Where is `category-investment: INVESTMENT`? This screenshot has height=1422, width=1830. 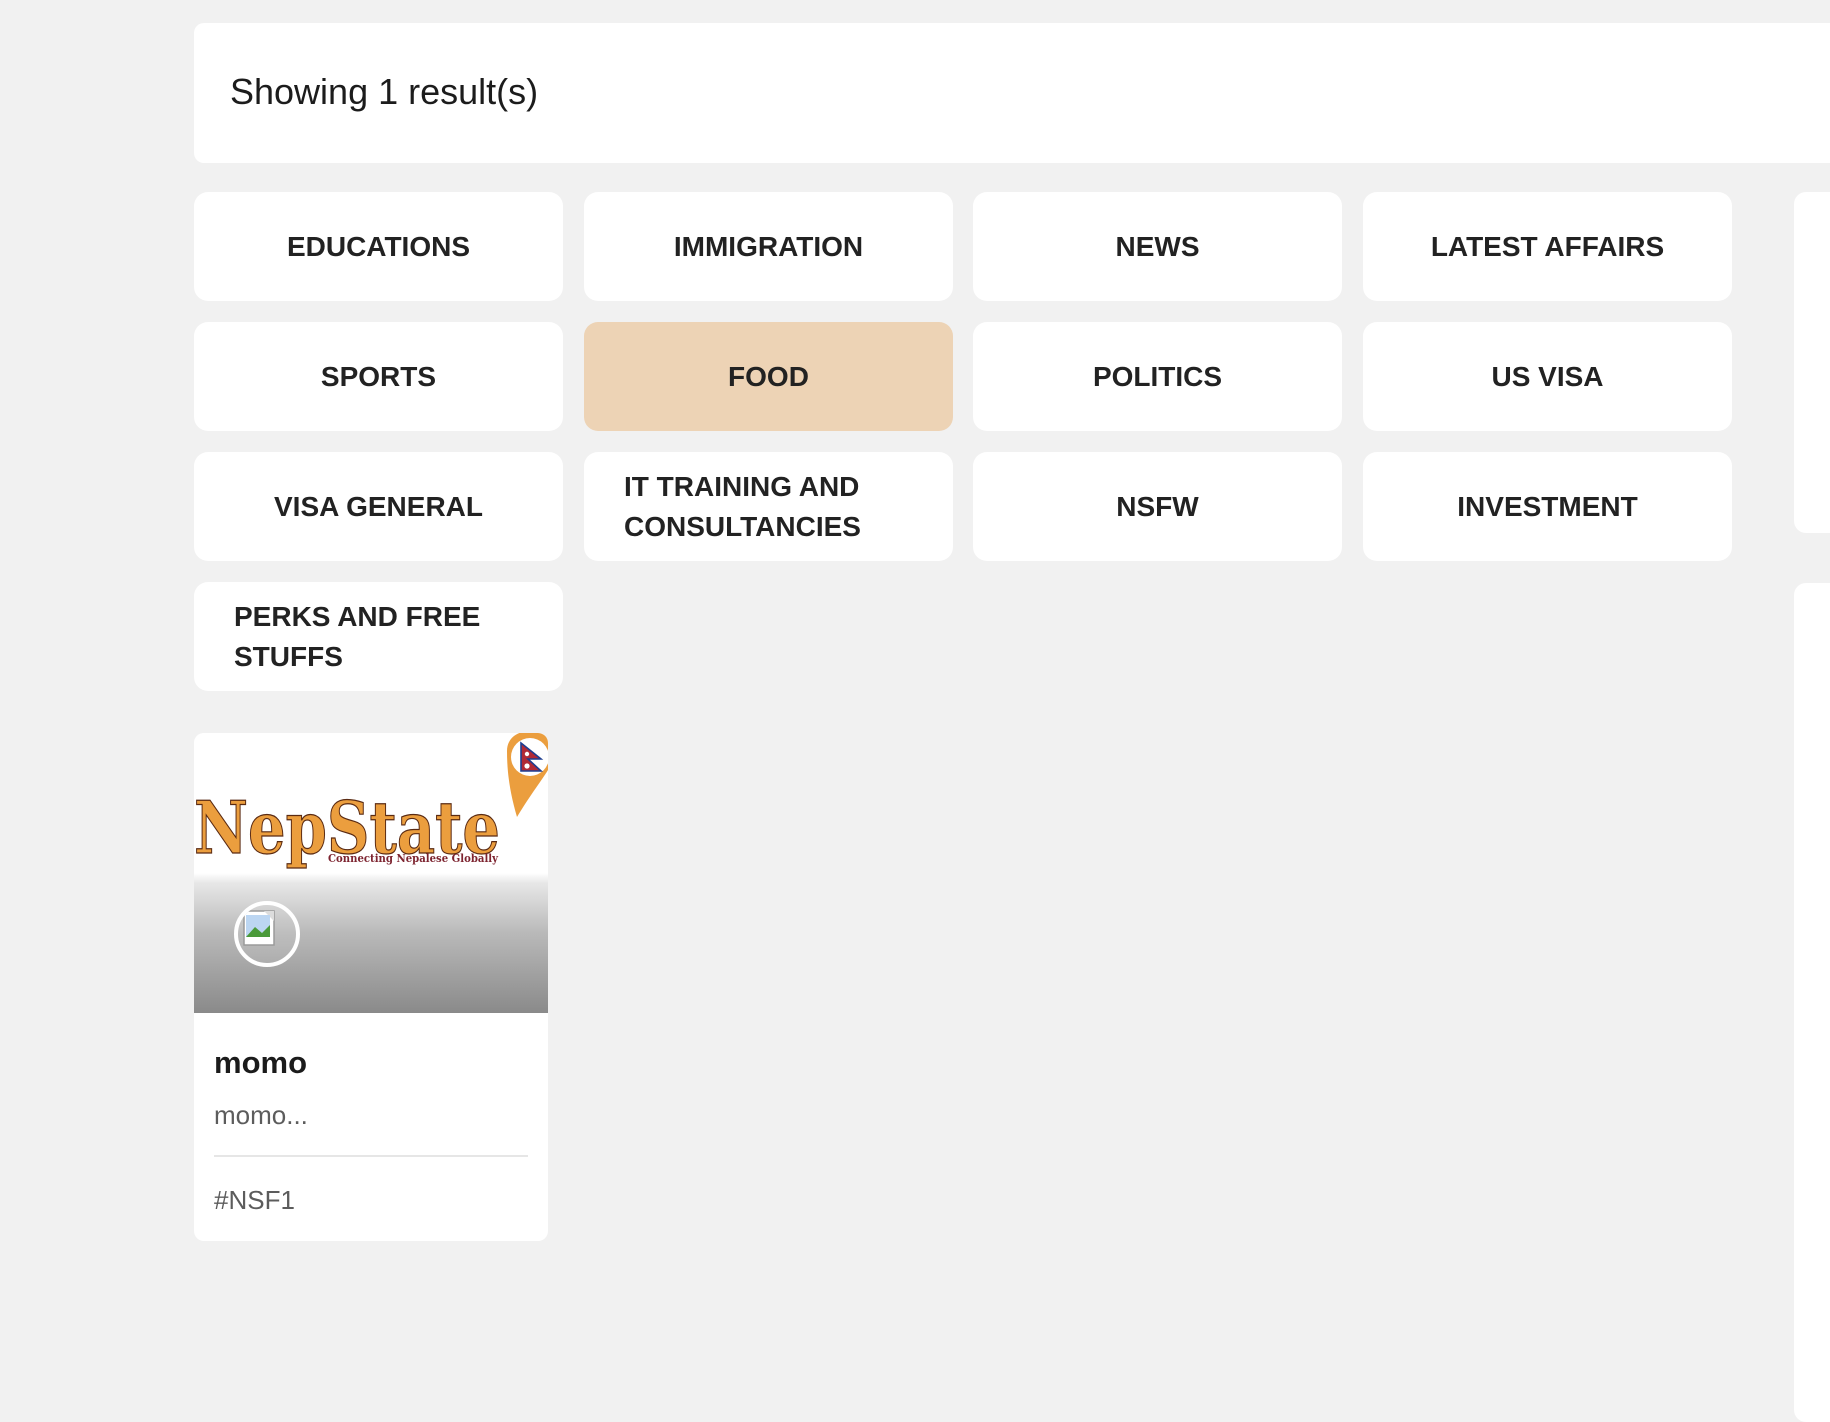
category-investment: INVESTMENT is located at coordinates (1547, 506).